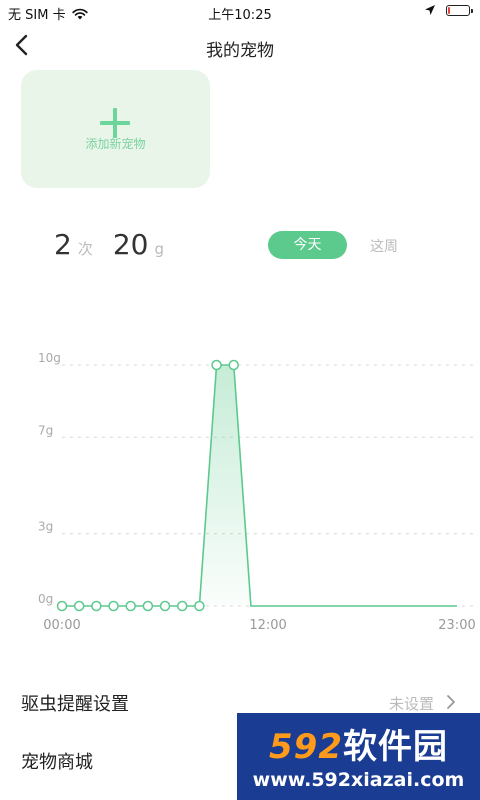  What do you see at coordinates (456, 625) in the screenshot?
I see `x-tick-label: 23:00` at bounding box center [456, 625].